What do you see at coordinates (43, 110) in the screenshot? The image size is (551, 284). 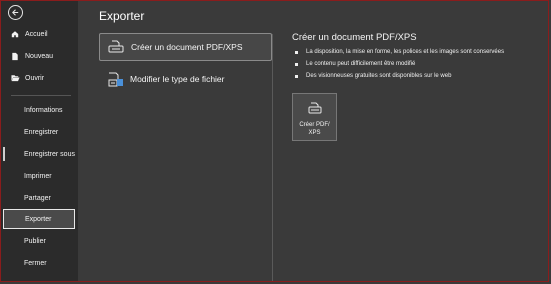 I see `sidebar-item-label: Informations` at bounding box center [43, 110].